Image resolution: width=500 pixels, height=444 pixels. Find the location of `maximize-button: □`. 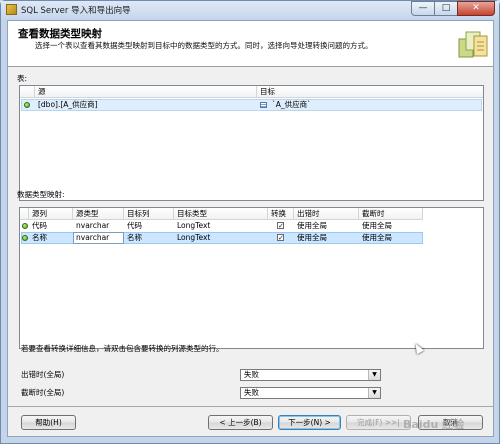

maximize-button: □ is located at coordinates (446, 8).